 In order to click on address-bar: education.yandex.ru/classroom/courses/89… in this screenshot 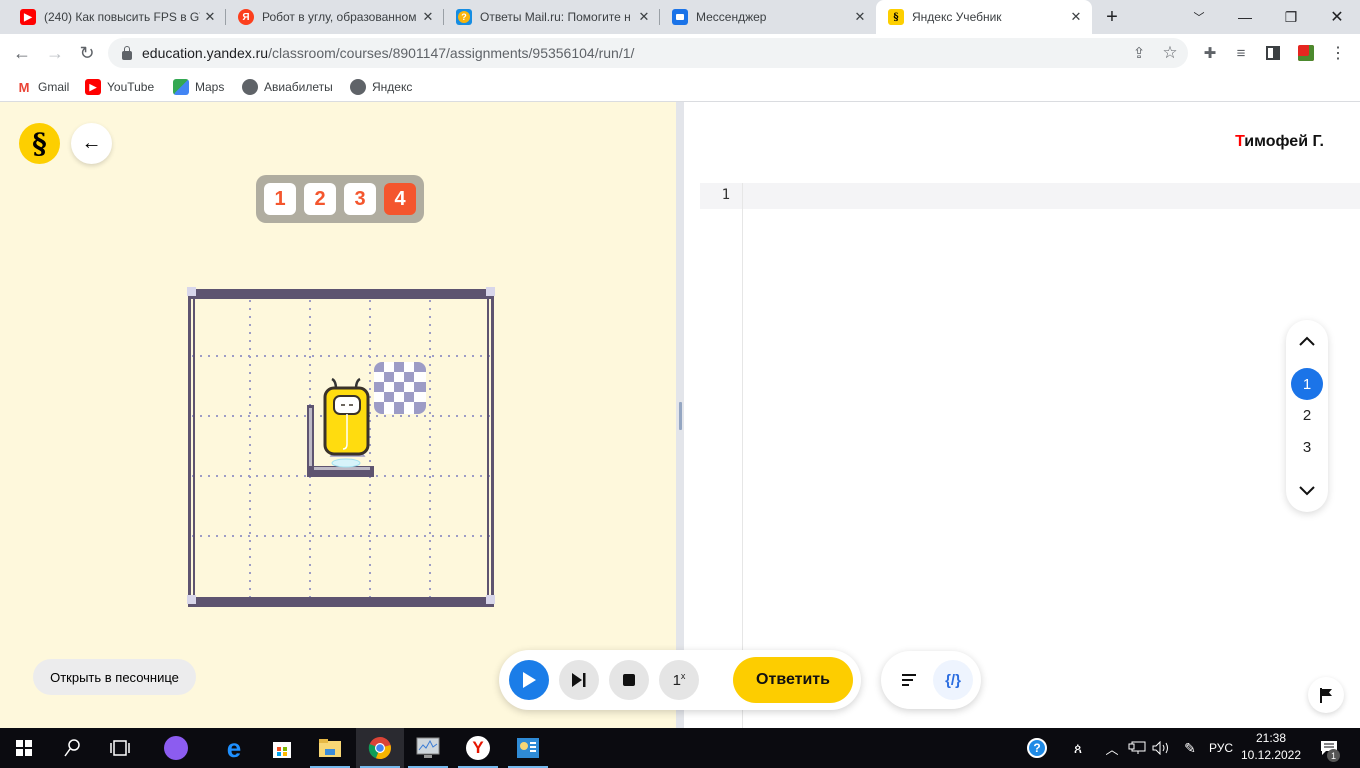, I will do `click(648, 53)`.